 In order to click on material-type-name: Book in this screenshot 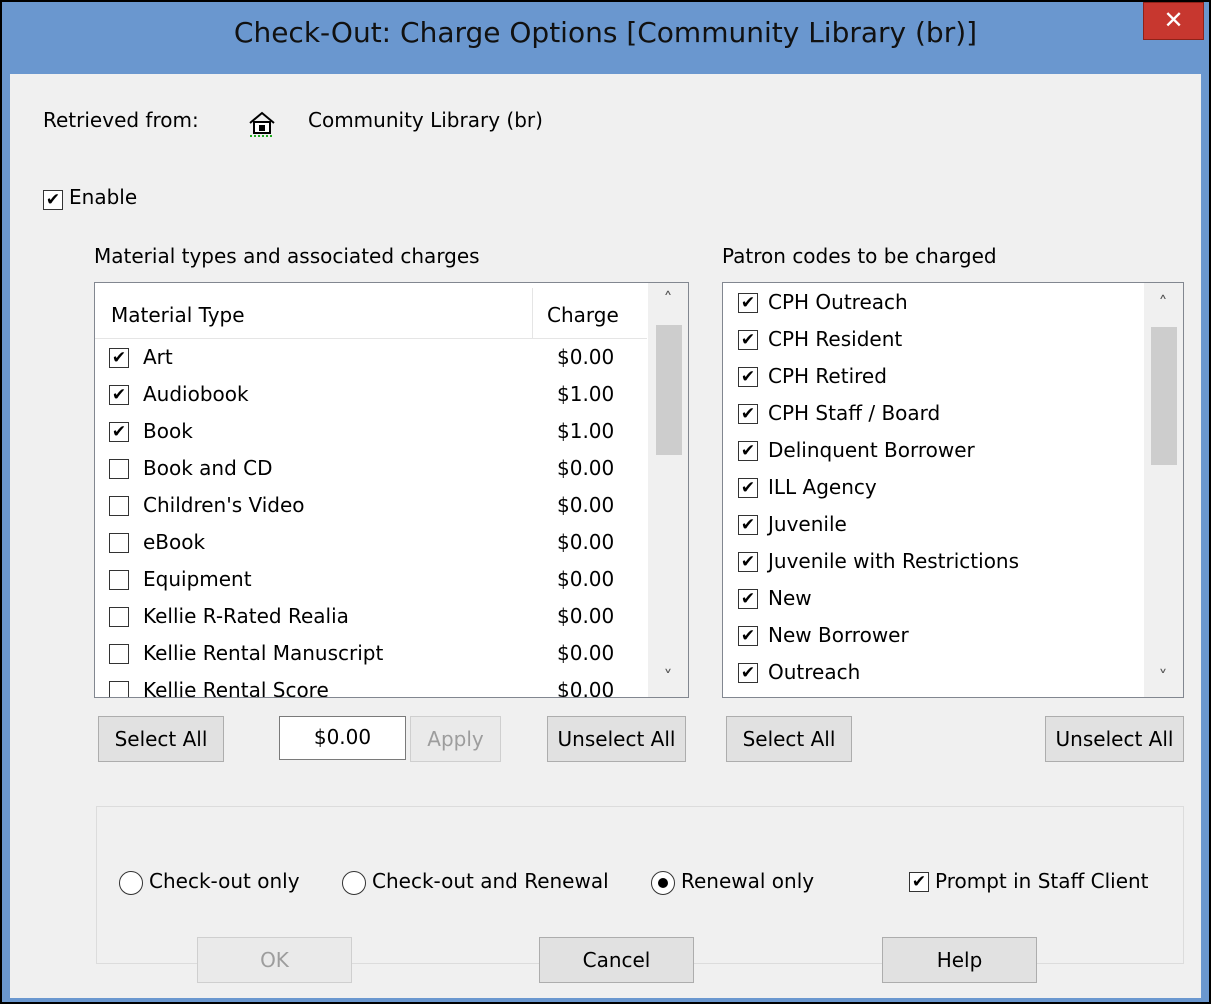, I will do `click(168, 431)`.